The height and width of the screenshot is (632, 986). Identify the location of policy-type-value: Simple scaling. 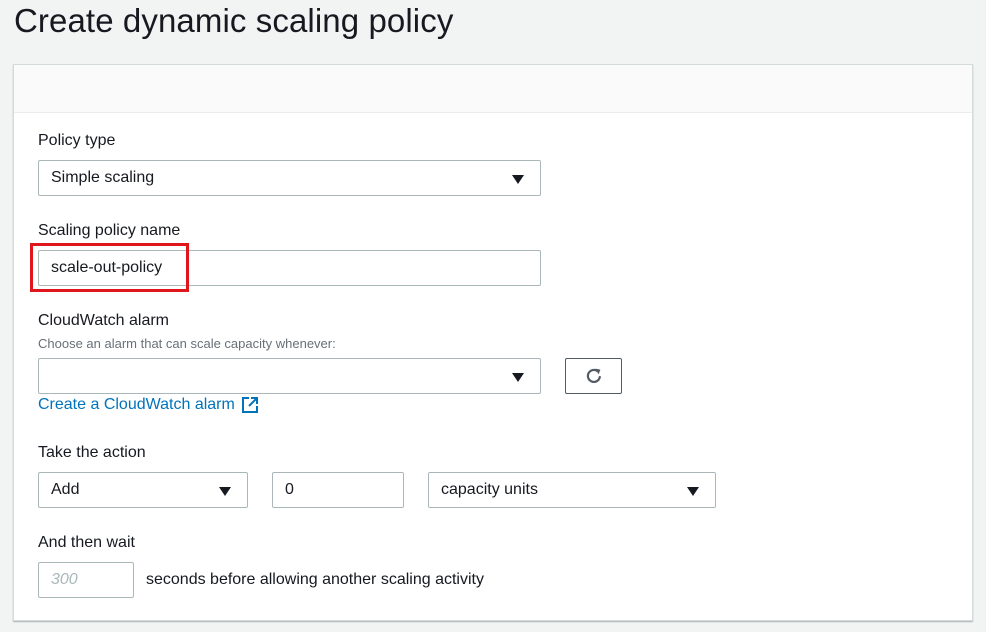
(103, 177).